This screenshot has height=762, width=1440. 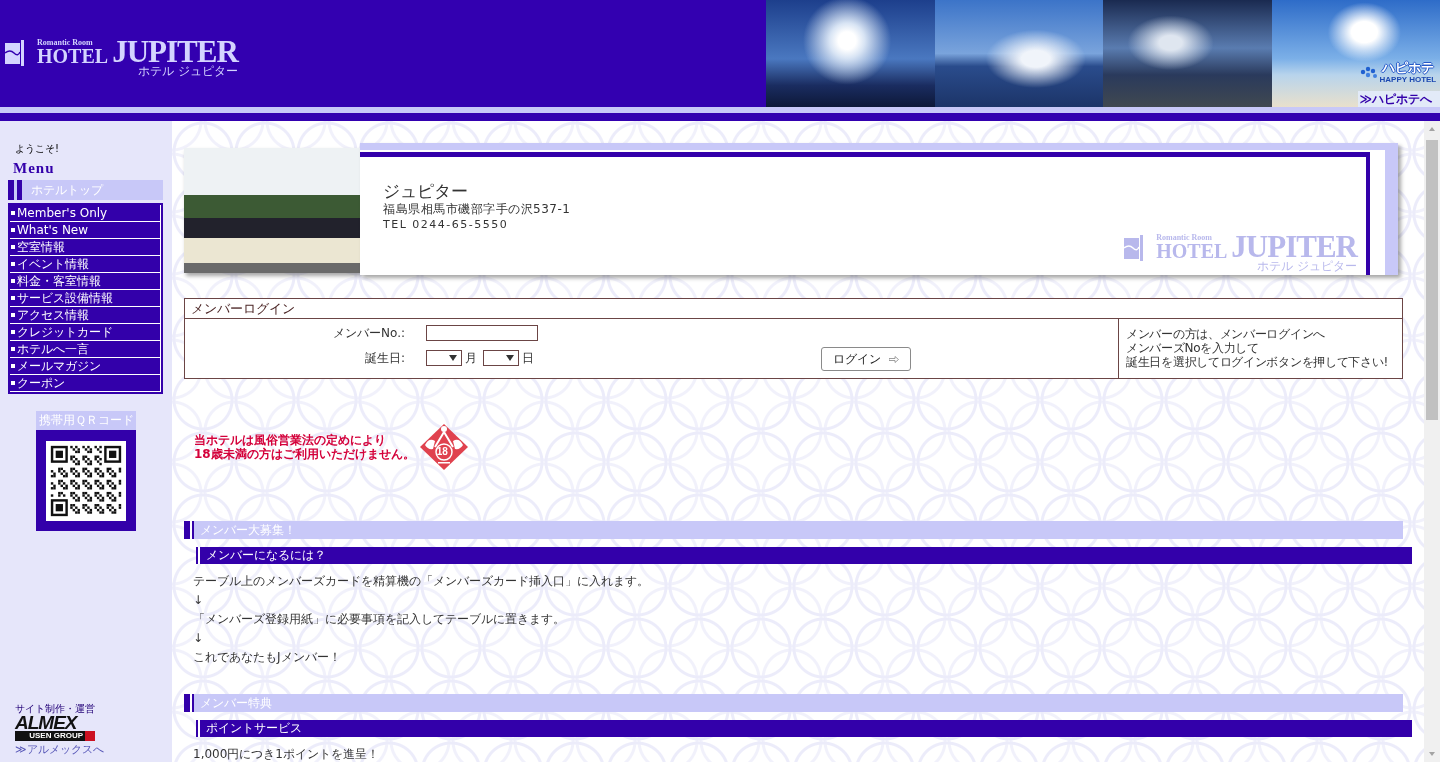 What do you see at coordinates (85, 298) in the screenshot?
I see `menu-link: サービス設備情報` at bounding box center [85, 298].